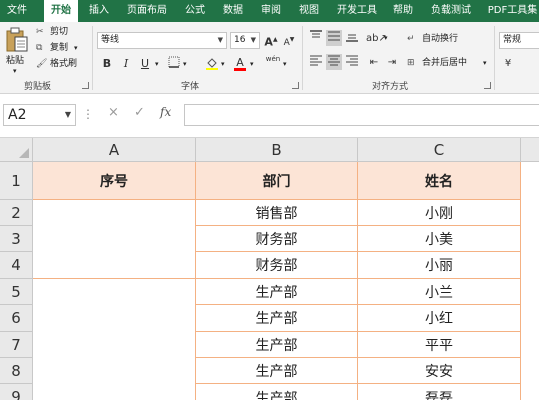 The height and width of the screenshot is (400, 539). What do you see at coordinates (107, 64) in the screenshot?
I see `bold-button: B` at bounding box center [107, 64].